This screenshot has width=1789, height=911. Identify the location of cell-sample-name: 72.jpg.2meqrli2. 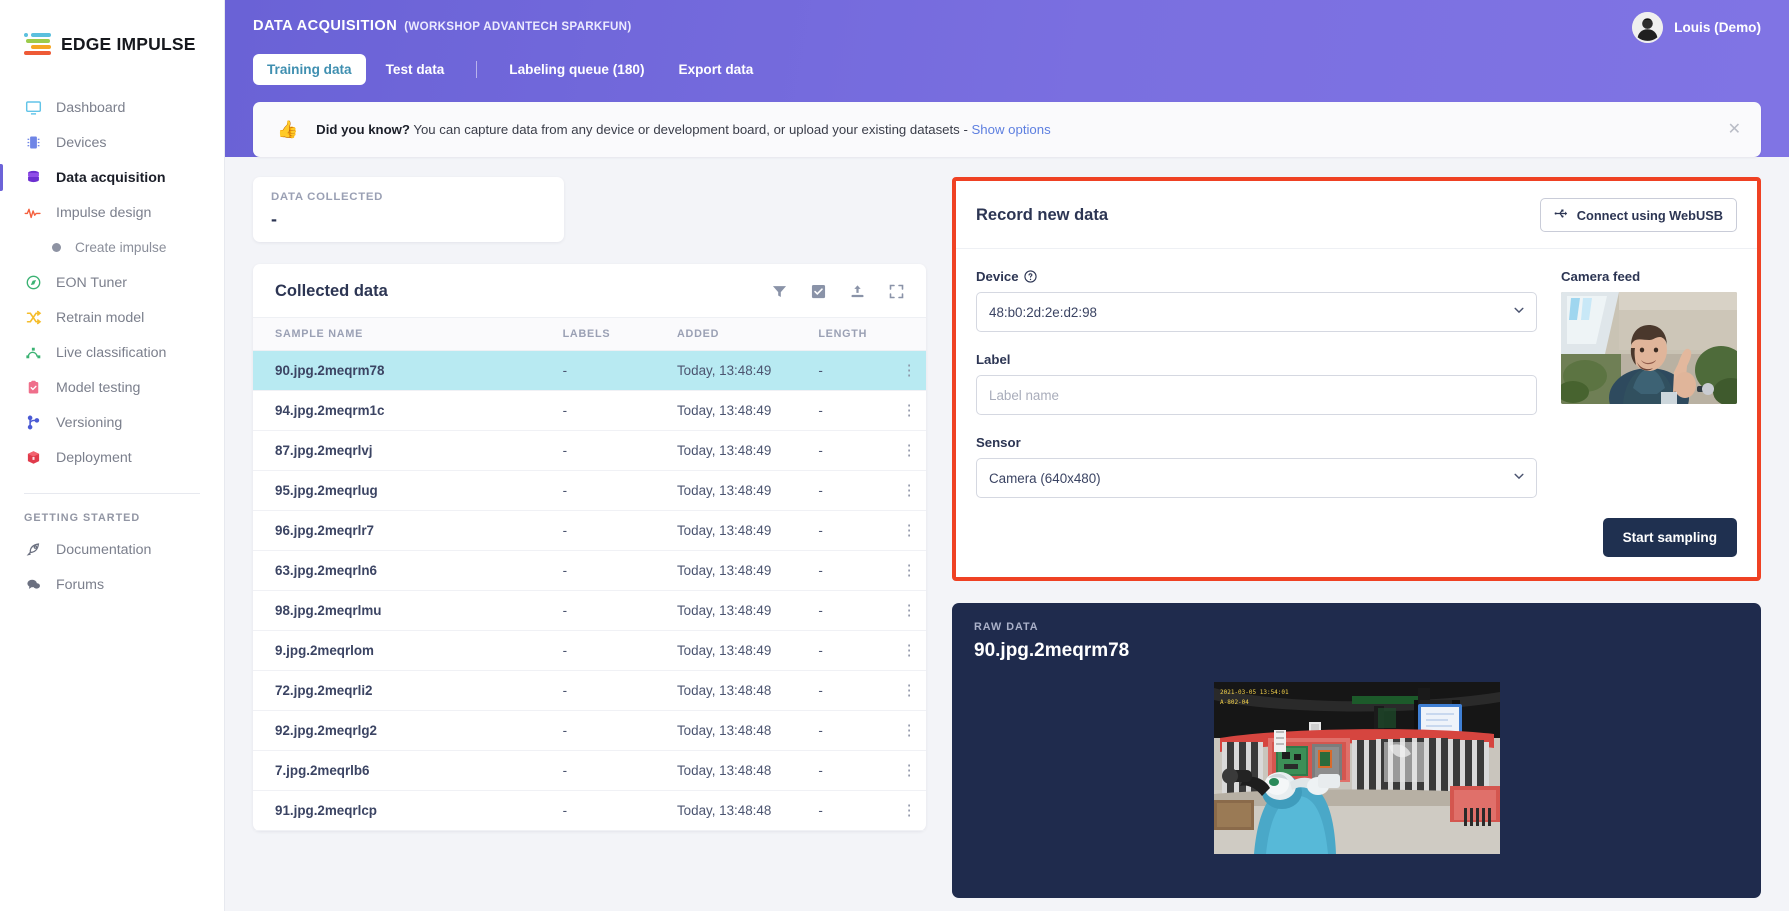
(408, 690).